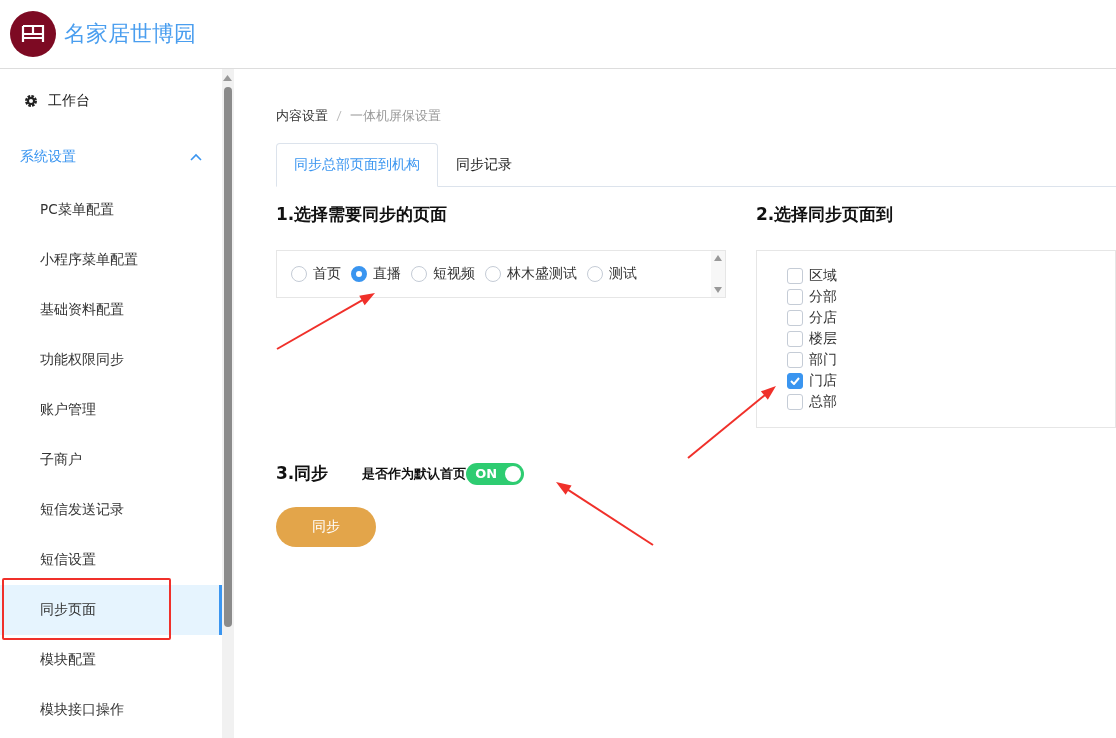 Image resolution: width=1116 pixels, height=738 pixels. I want to click on sidebar-item: 小程序菜单配置, so click(111, 260).